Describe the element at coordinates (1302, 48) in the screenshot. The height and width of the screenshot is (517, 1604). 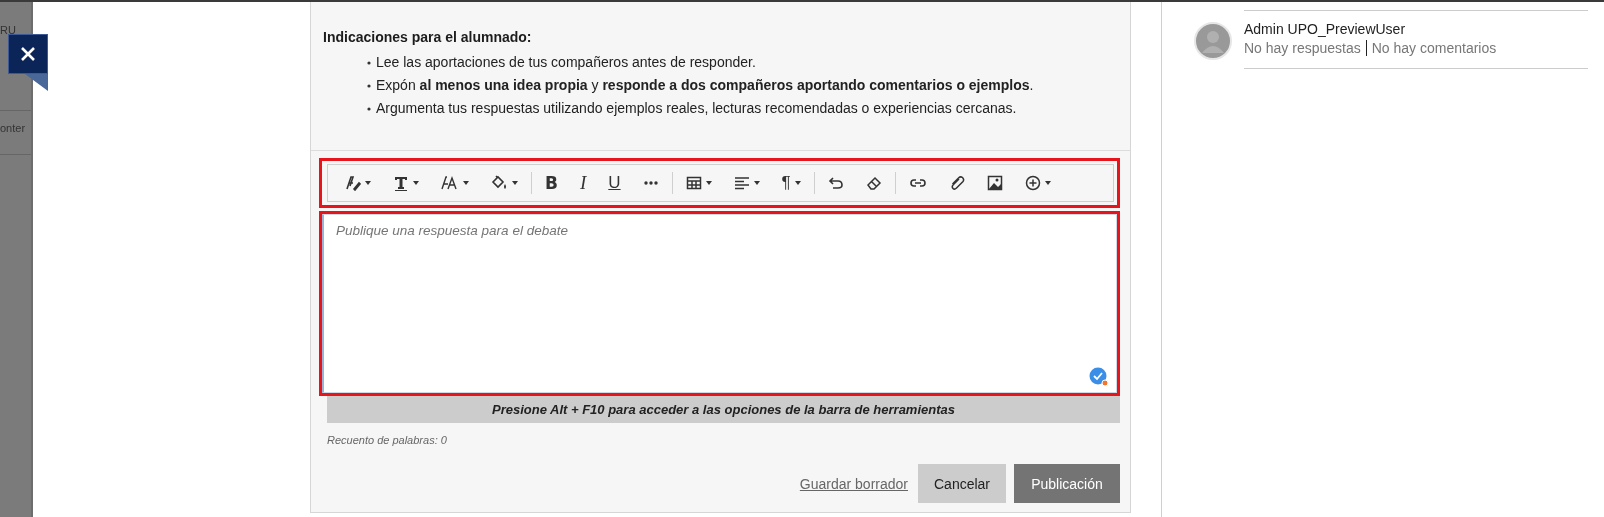
I see `reply-count: No hay respuestas` at that location.